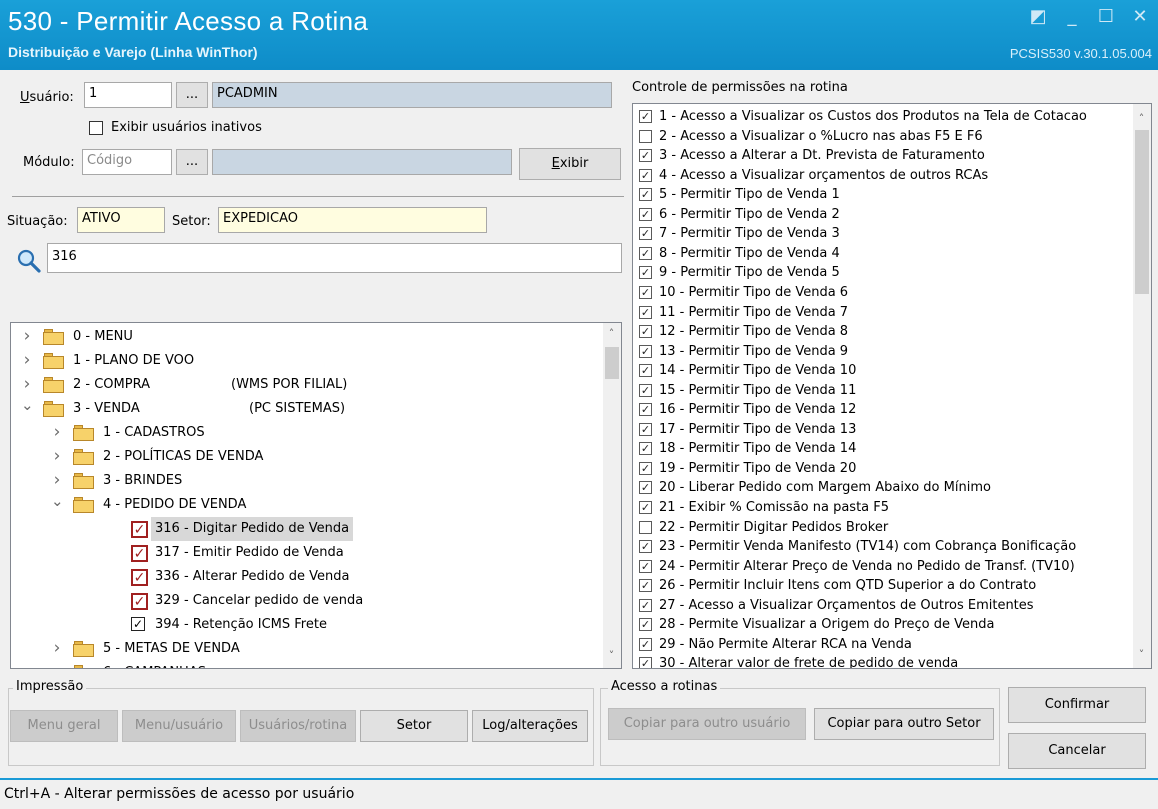  I want to click on permission-item: ✓ 14 - Permitir Tipo de Venda 10, so click(884, 371).